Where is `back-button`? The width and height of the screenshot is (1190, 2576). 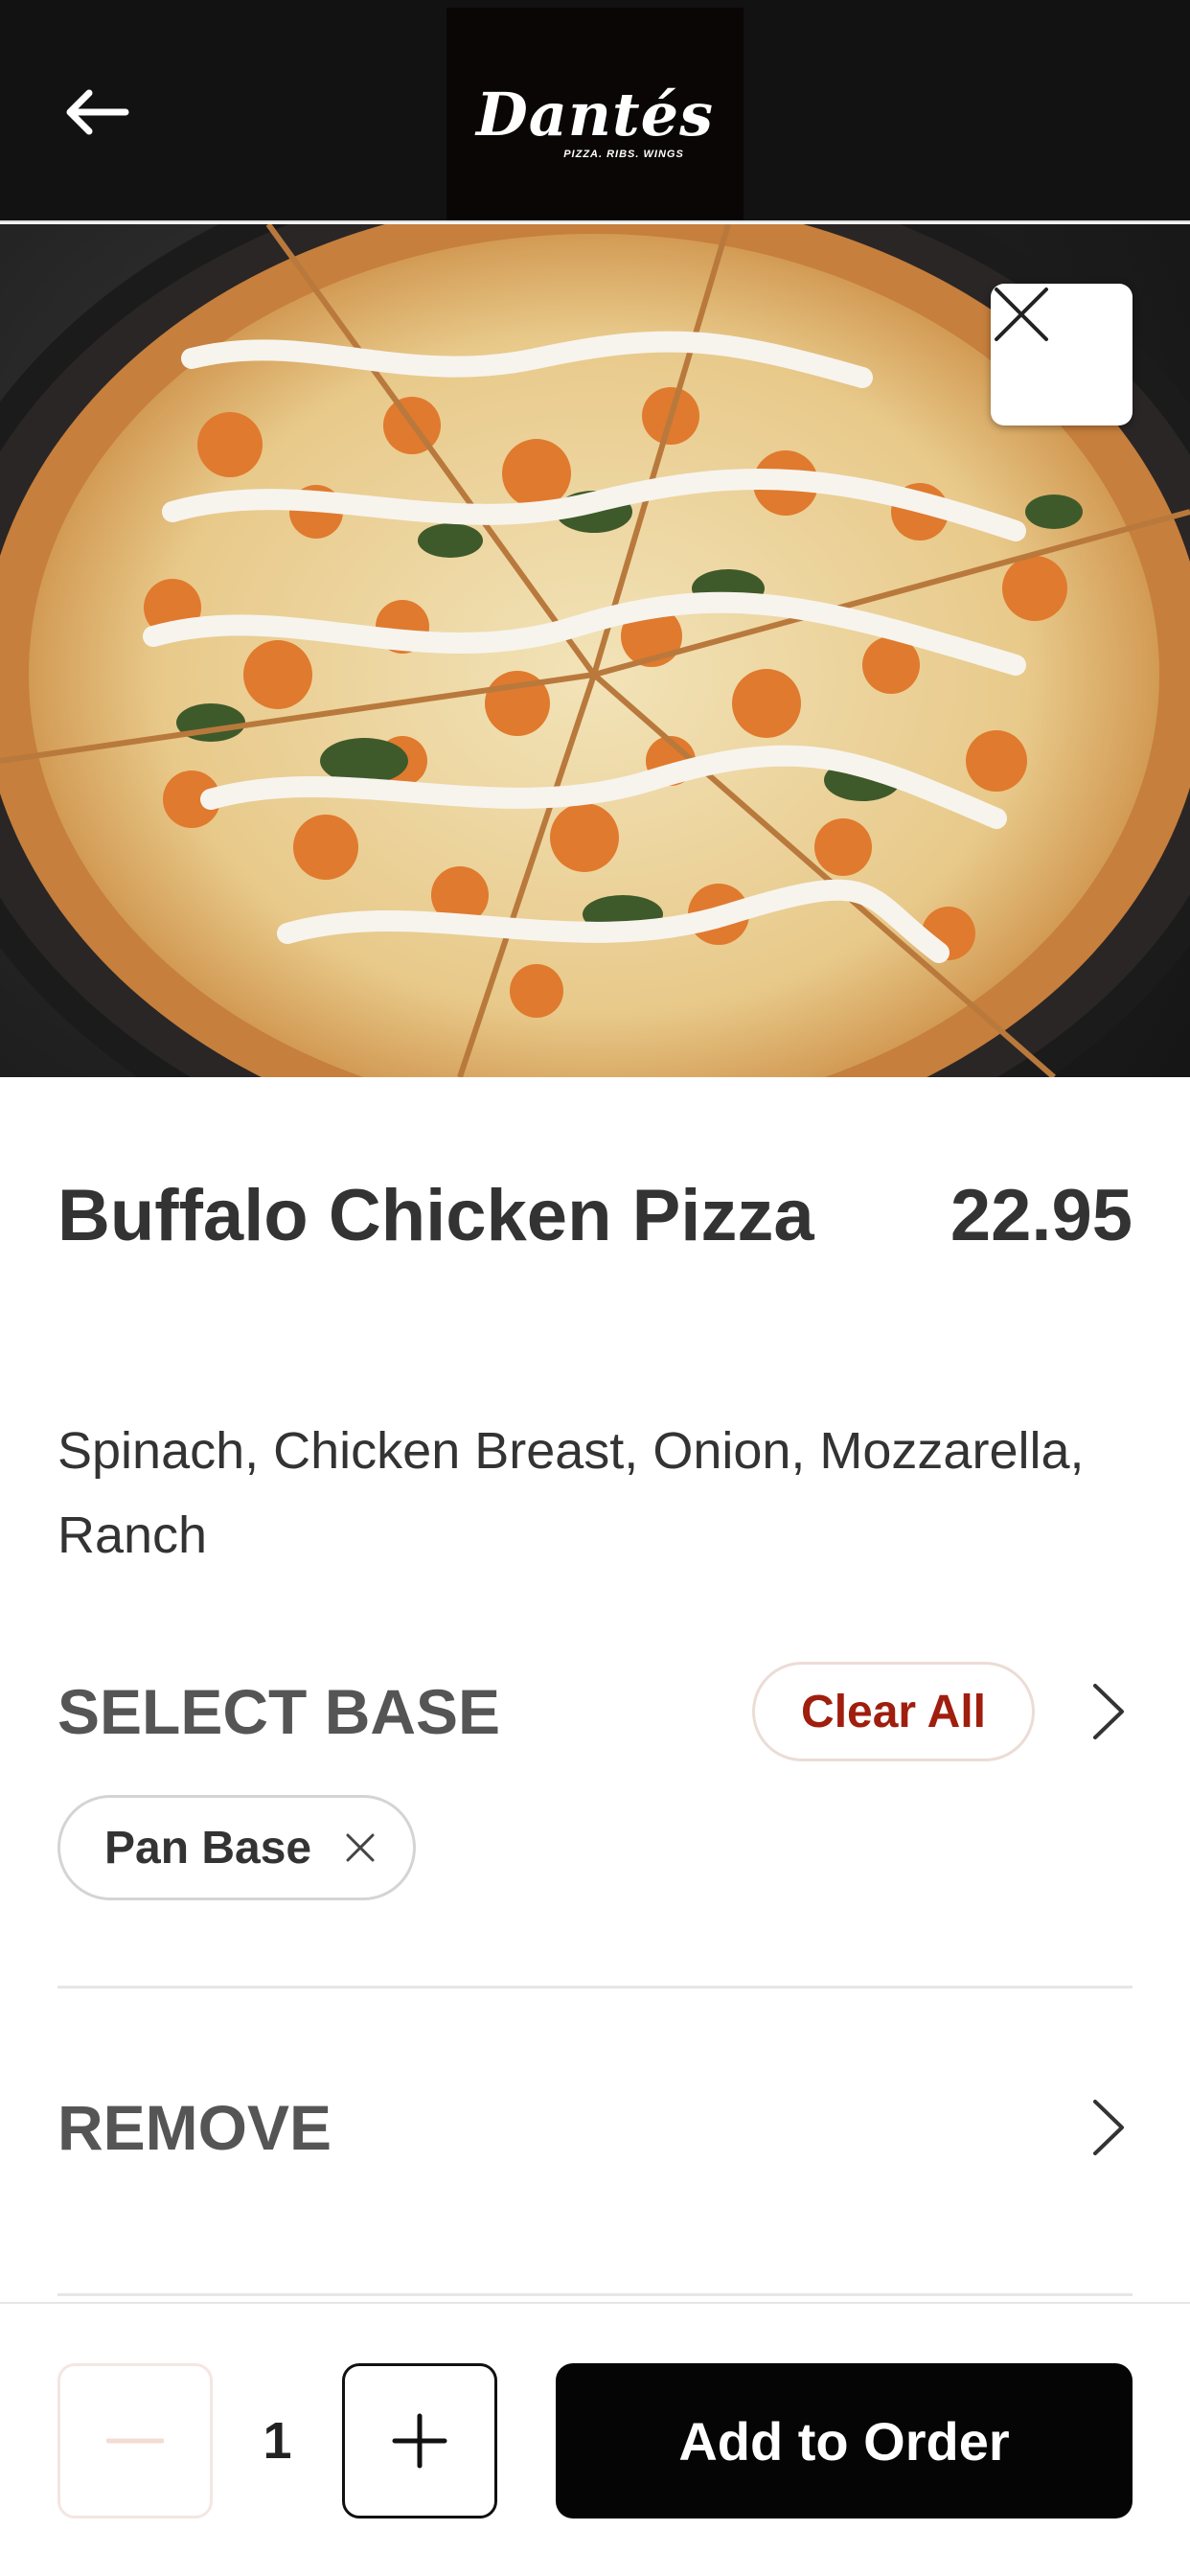 back-button is located at coordinates (96, 112).